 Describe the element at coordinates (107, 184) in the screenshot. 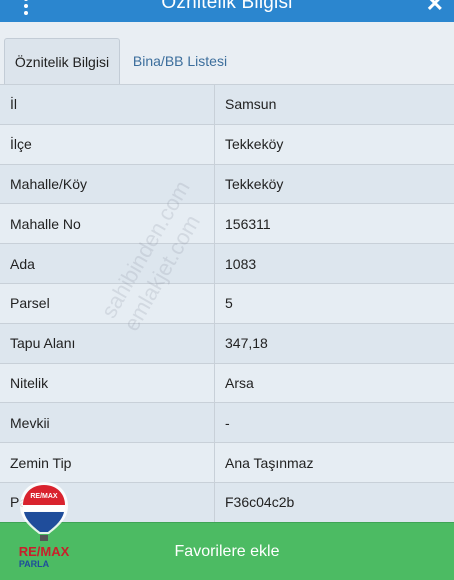

I see `row-label: Mahalle/Köy` at that location.